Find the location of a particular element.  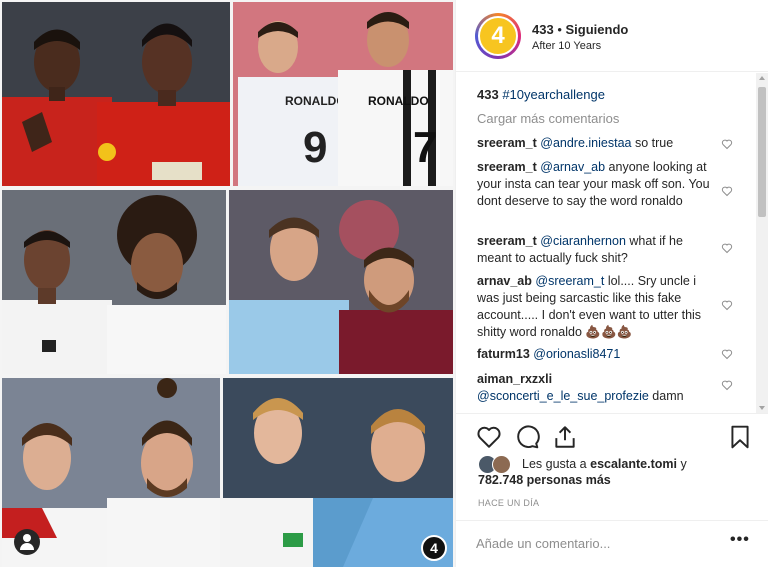

jersey-number-2: 7 is located at coordinates (425, 147).